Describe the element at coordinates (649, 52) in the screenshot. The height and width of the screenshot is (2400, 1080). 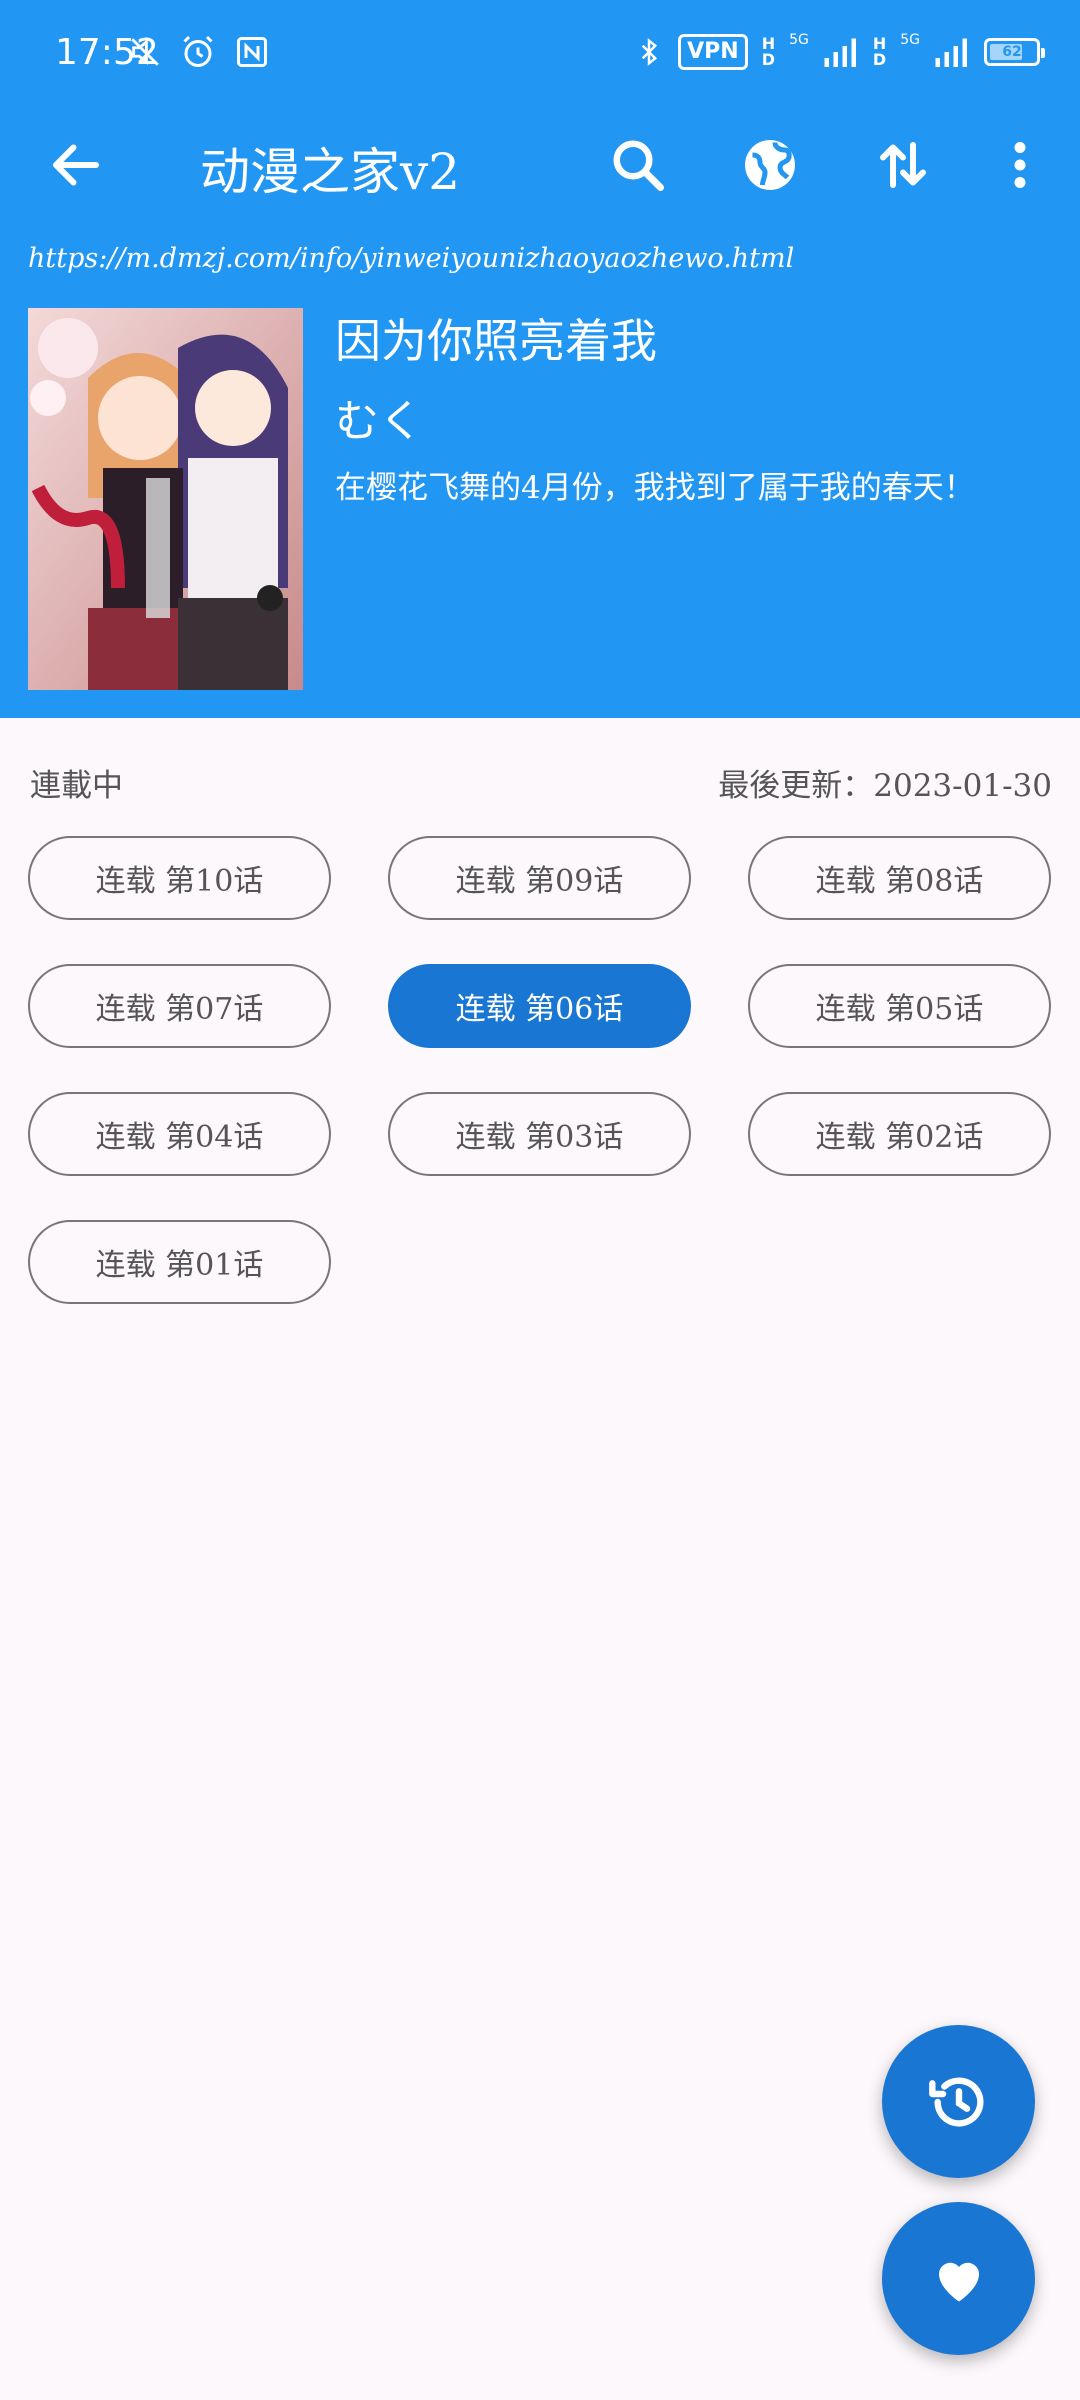
I see `bluetooth-icon` at that location.